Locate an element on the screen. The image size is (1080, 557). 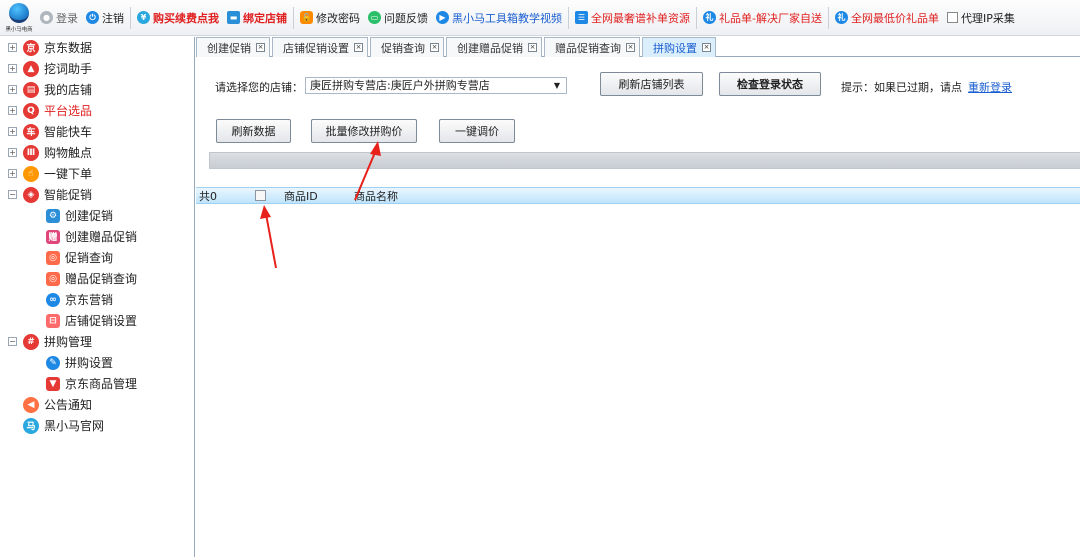
query-icon: ◎ is located at coordinates (53, 278).